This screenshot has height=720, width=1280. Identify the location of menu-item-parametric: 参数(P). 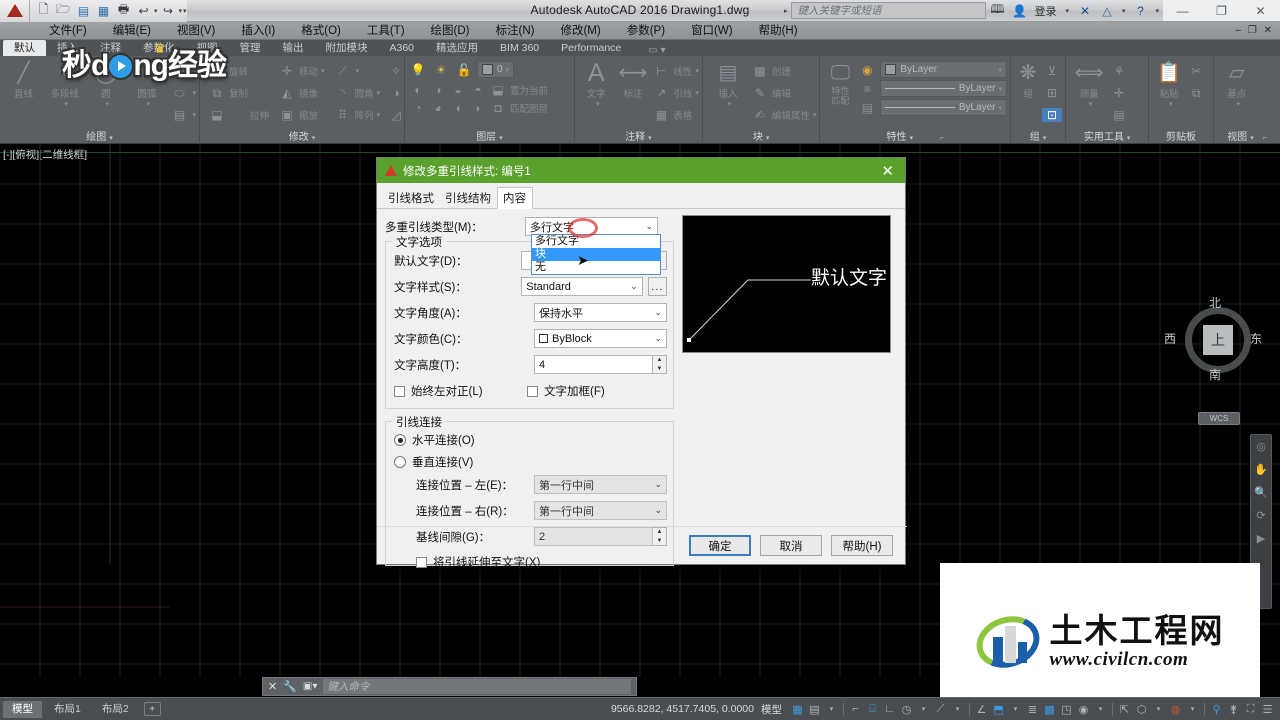
(646, 31).